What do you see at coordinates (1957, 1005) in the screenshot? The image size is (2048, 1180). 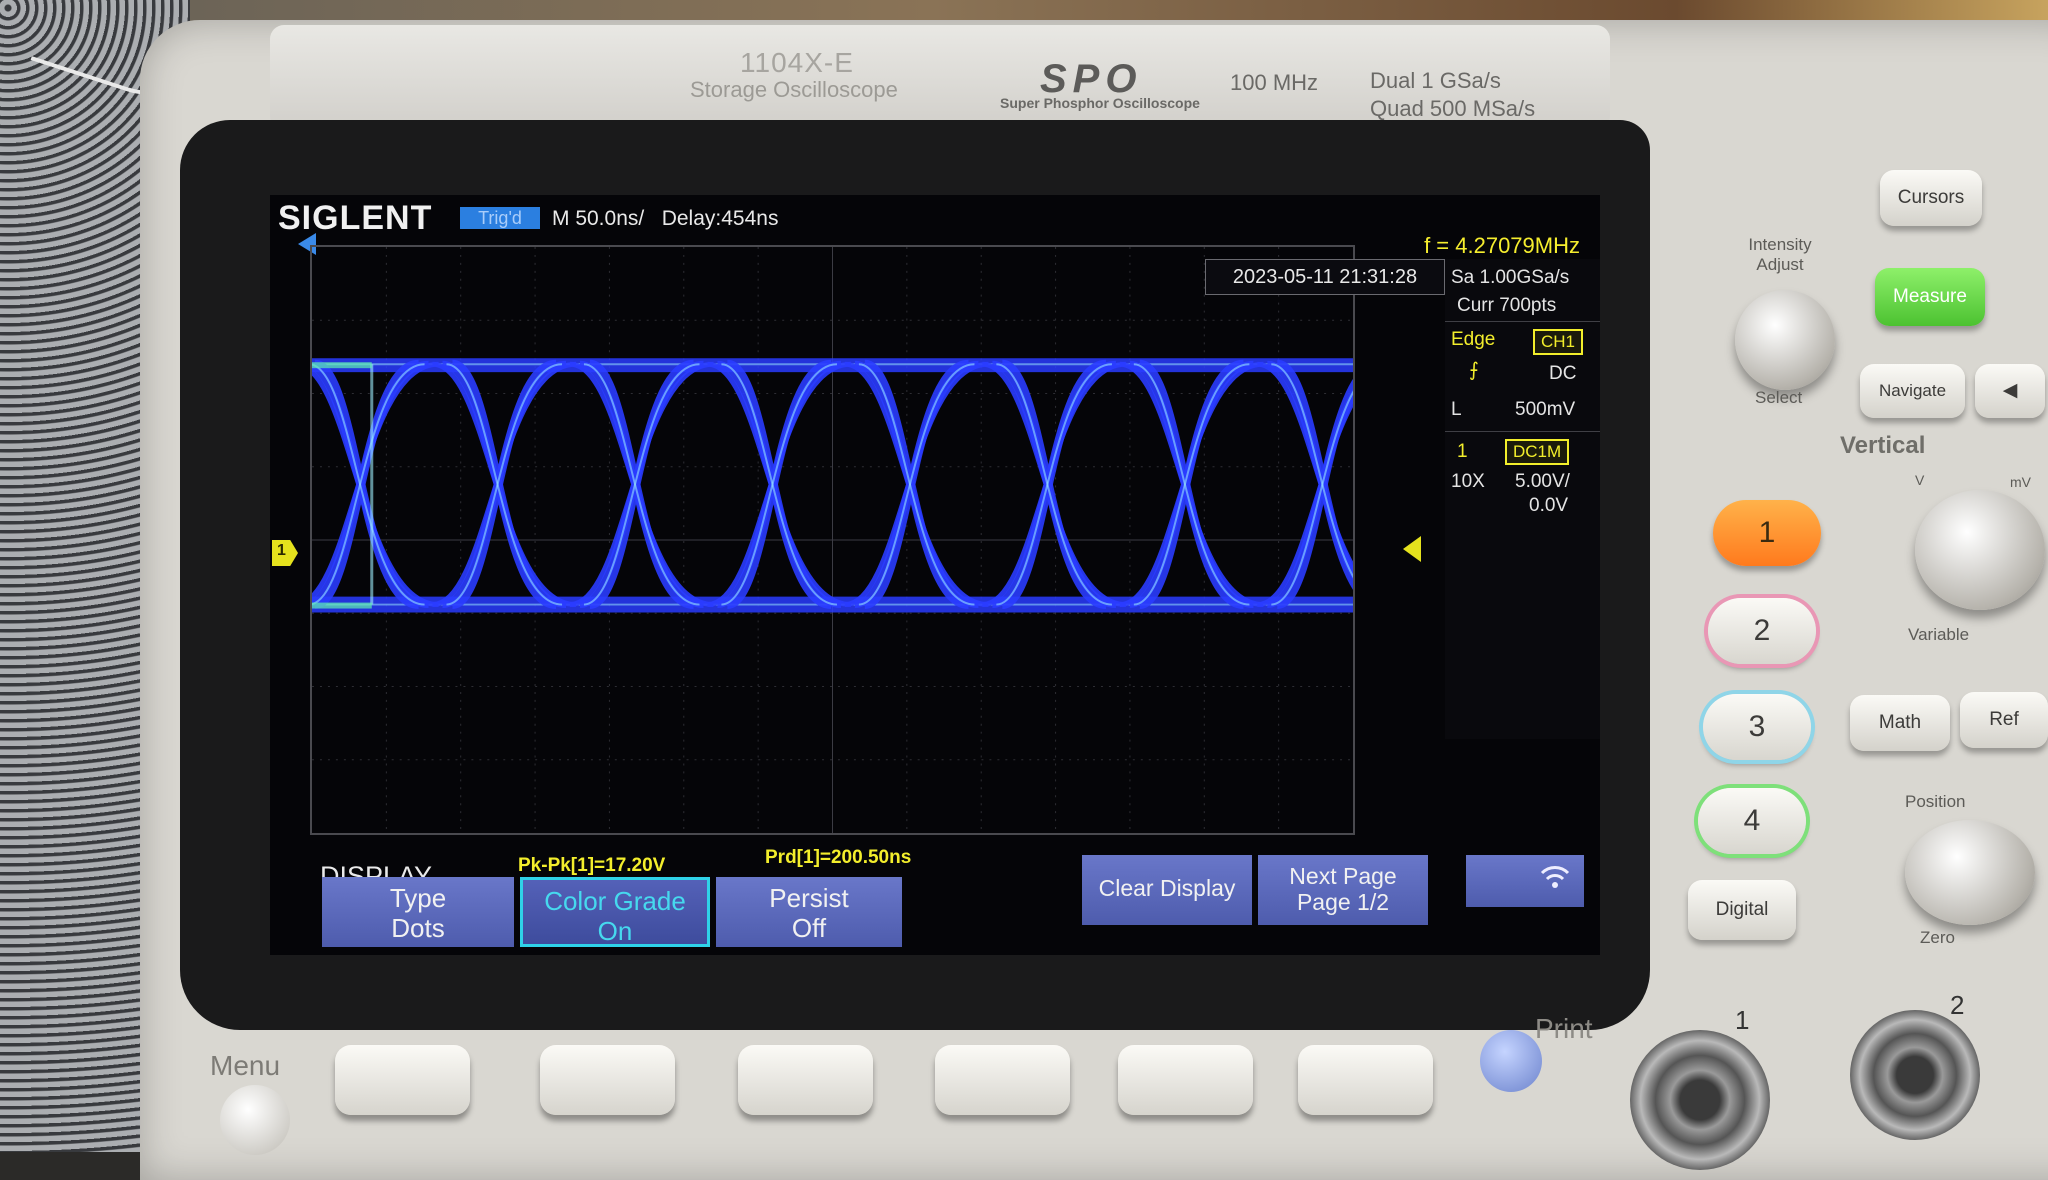 I see `bnc2-label: 2` at bounding box center [1957, 1005].